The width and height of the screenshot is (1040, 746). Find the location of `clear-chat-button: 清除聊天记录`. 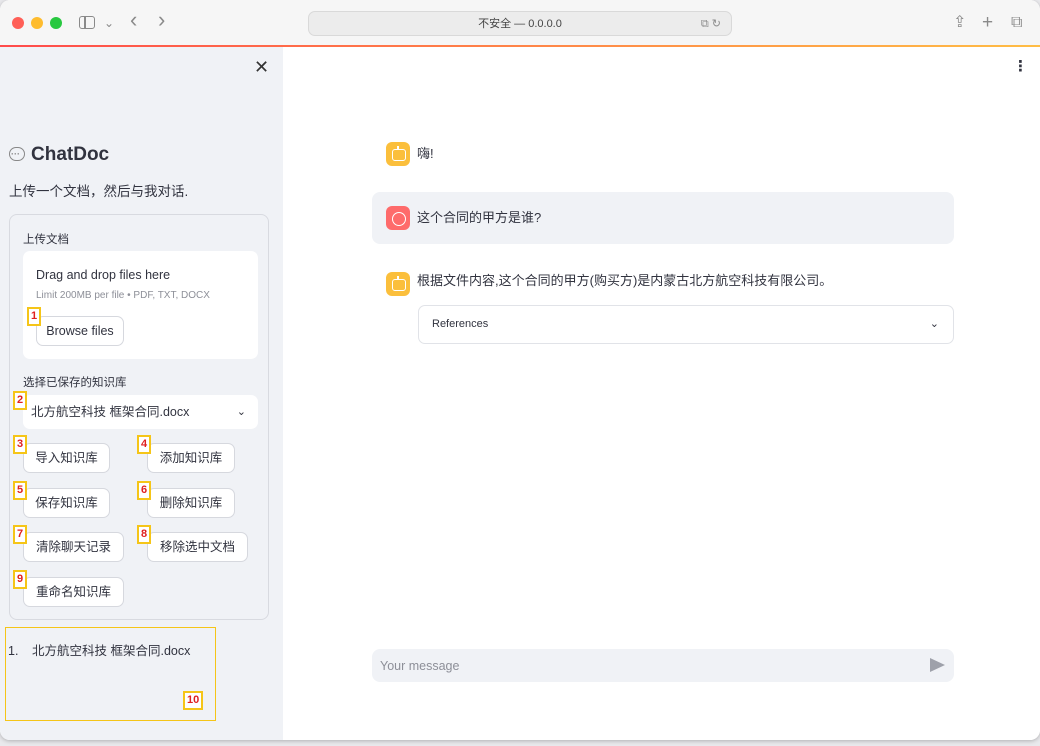

clear-chat-button: 清除聊天记录 is located at coordinates (73, 547).